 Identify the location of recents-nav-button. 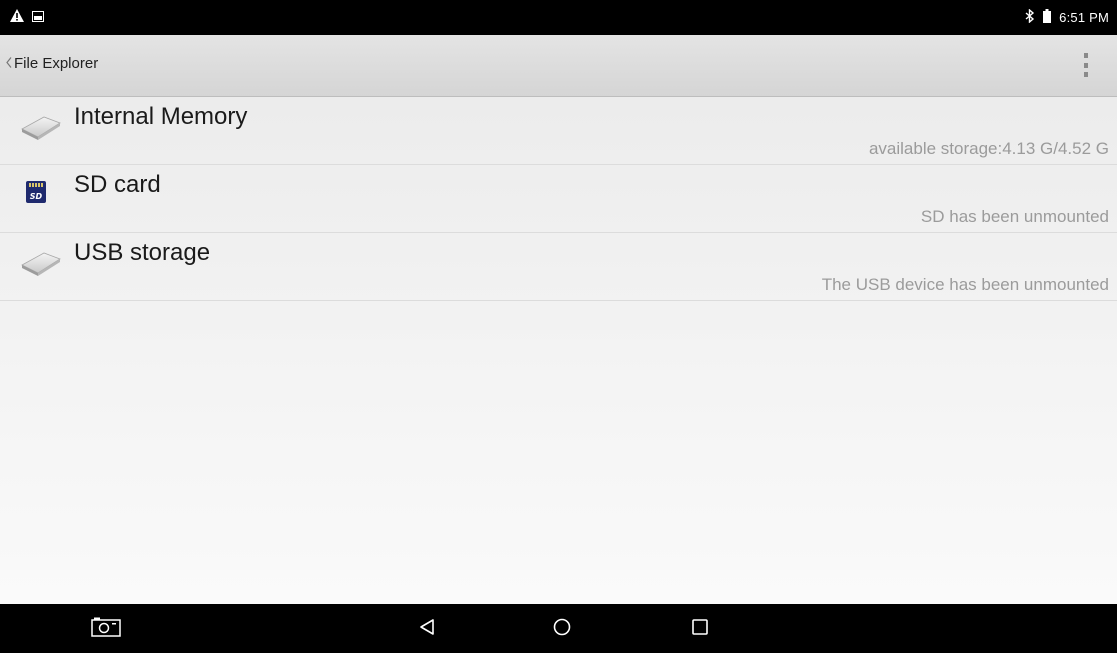
(700, 629).